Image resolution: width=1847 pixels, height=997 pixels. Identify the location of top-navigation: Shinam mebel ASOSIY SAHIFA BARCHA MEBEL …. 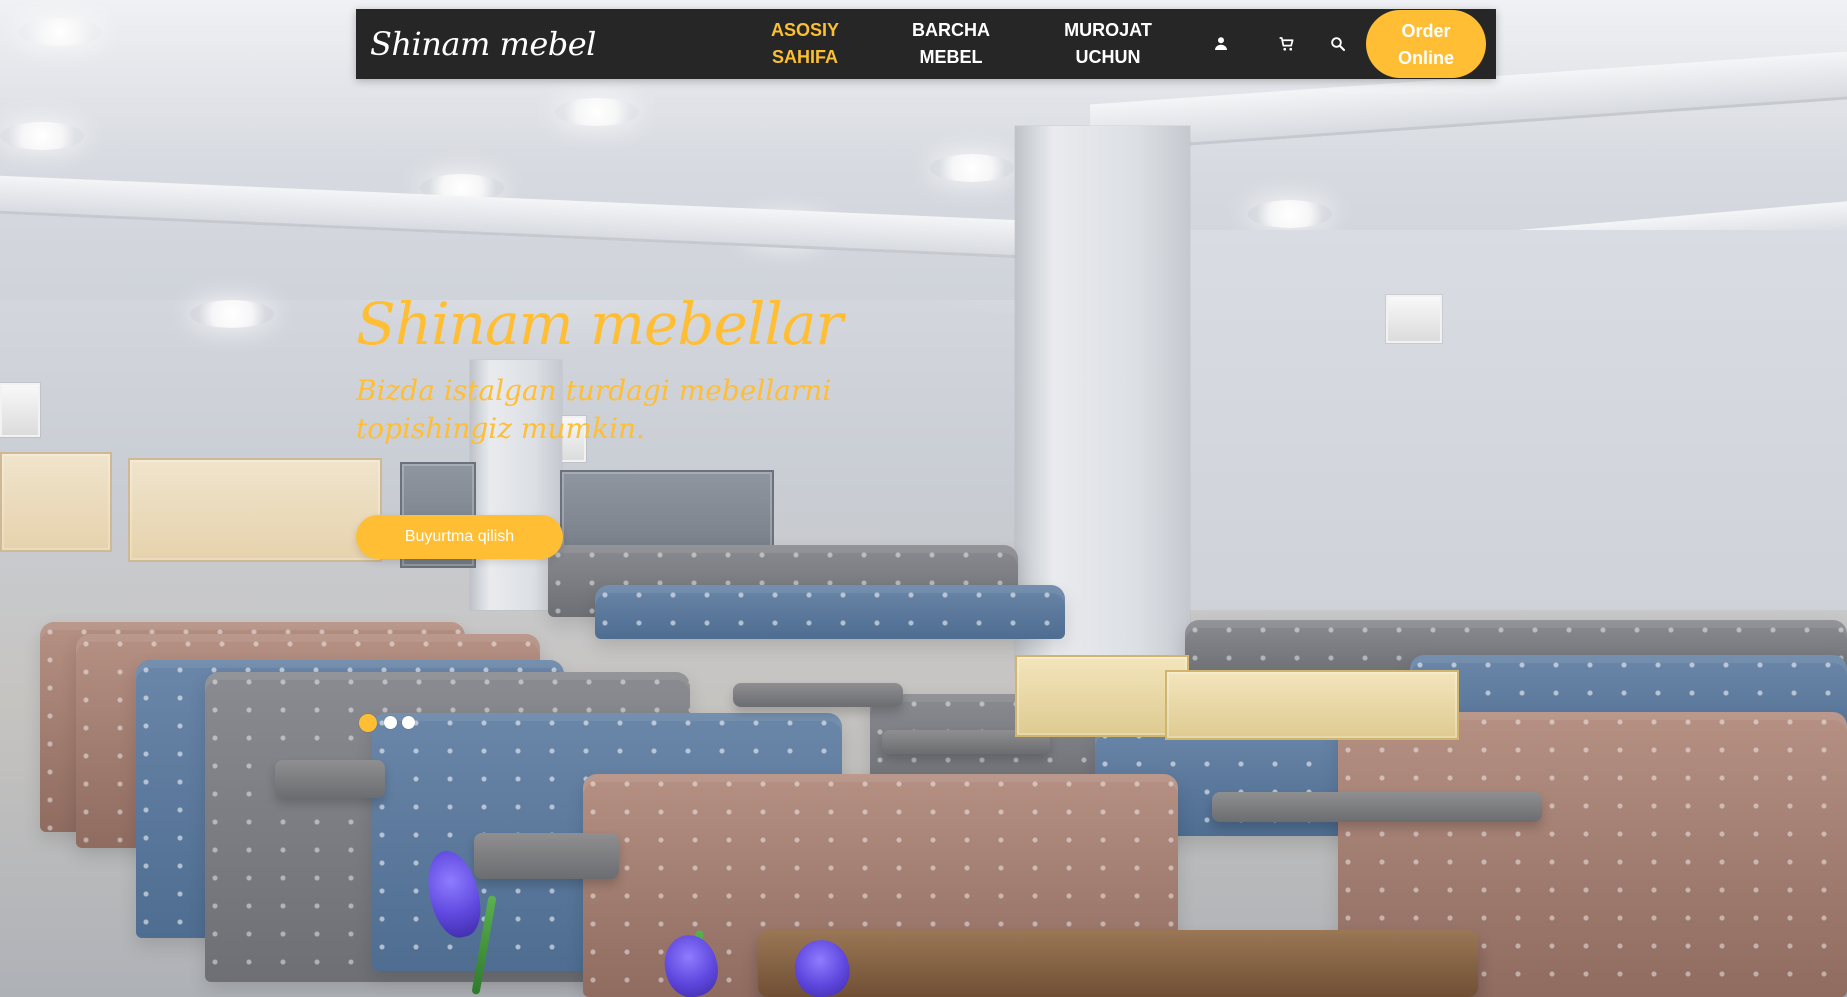
(926, 44).